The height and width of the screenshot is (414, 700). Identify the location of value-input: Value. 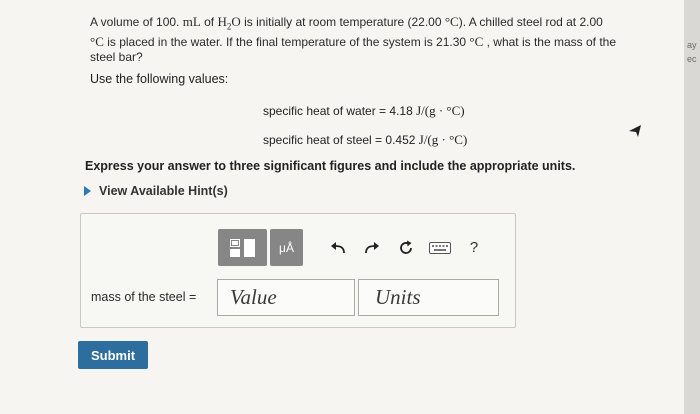
(286, 297).